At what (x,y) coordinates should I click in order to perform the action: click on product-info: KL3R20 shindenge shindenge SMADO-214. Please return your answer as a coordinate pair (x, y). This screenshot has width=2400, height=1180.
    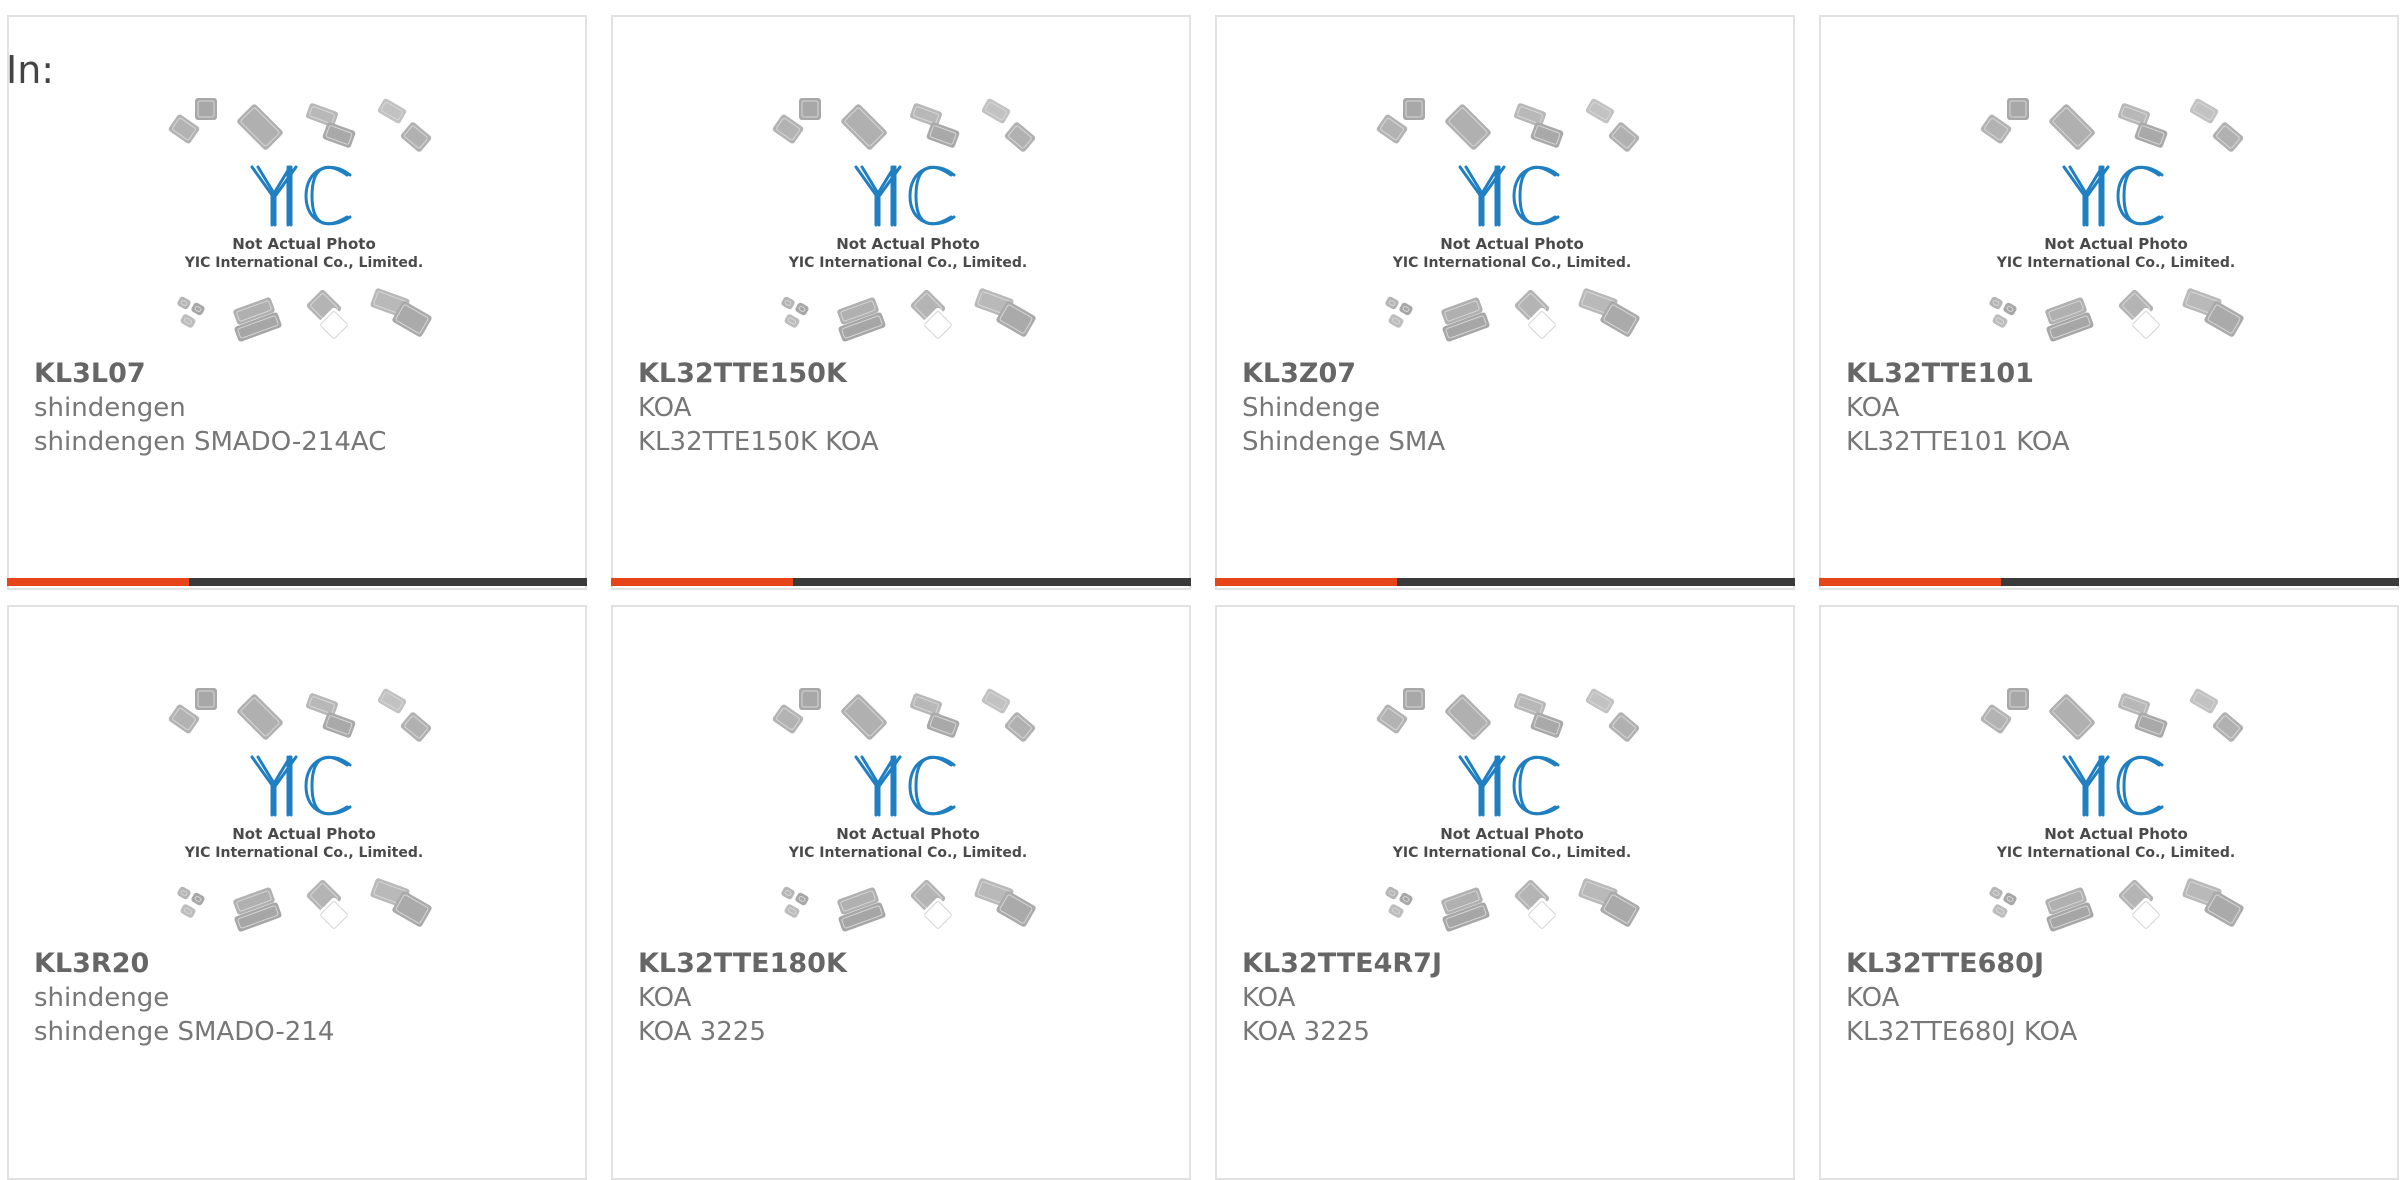
    Looking at the image, I should click on (299, 997).